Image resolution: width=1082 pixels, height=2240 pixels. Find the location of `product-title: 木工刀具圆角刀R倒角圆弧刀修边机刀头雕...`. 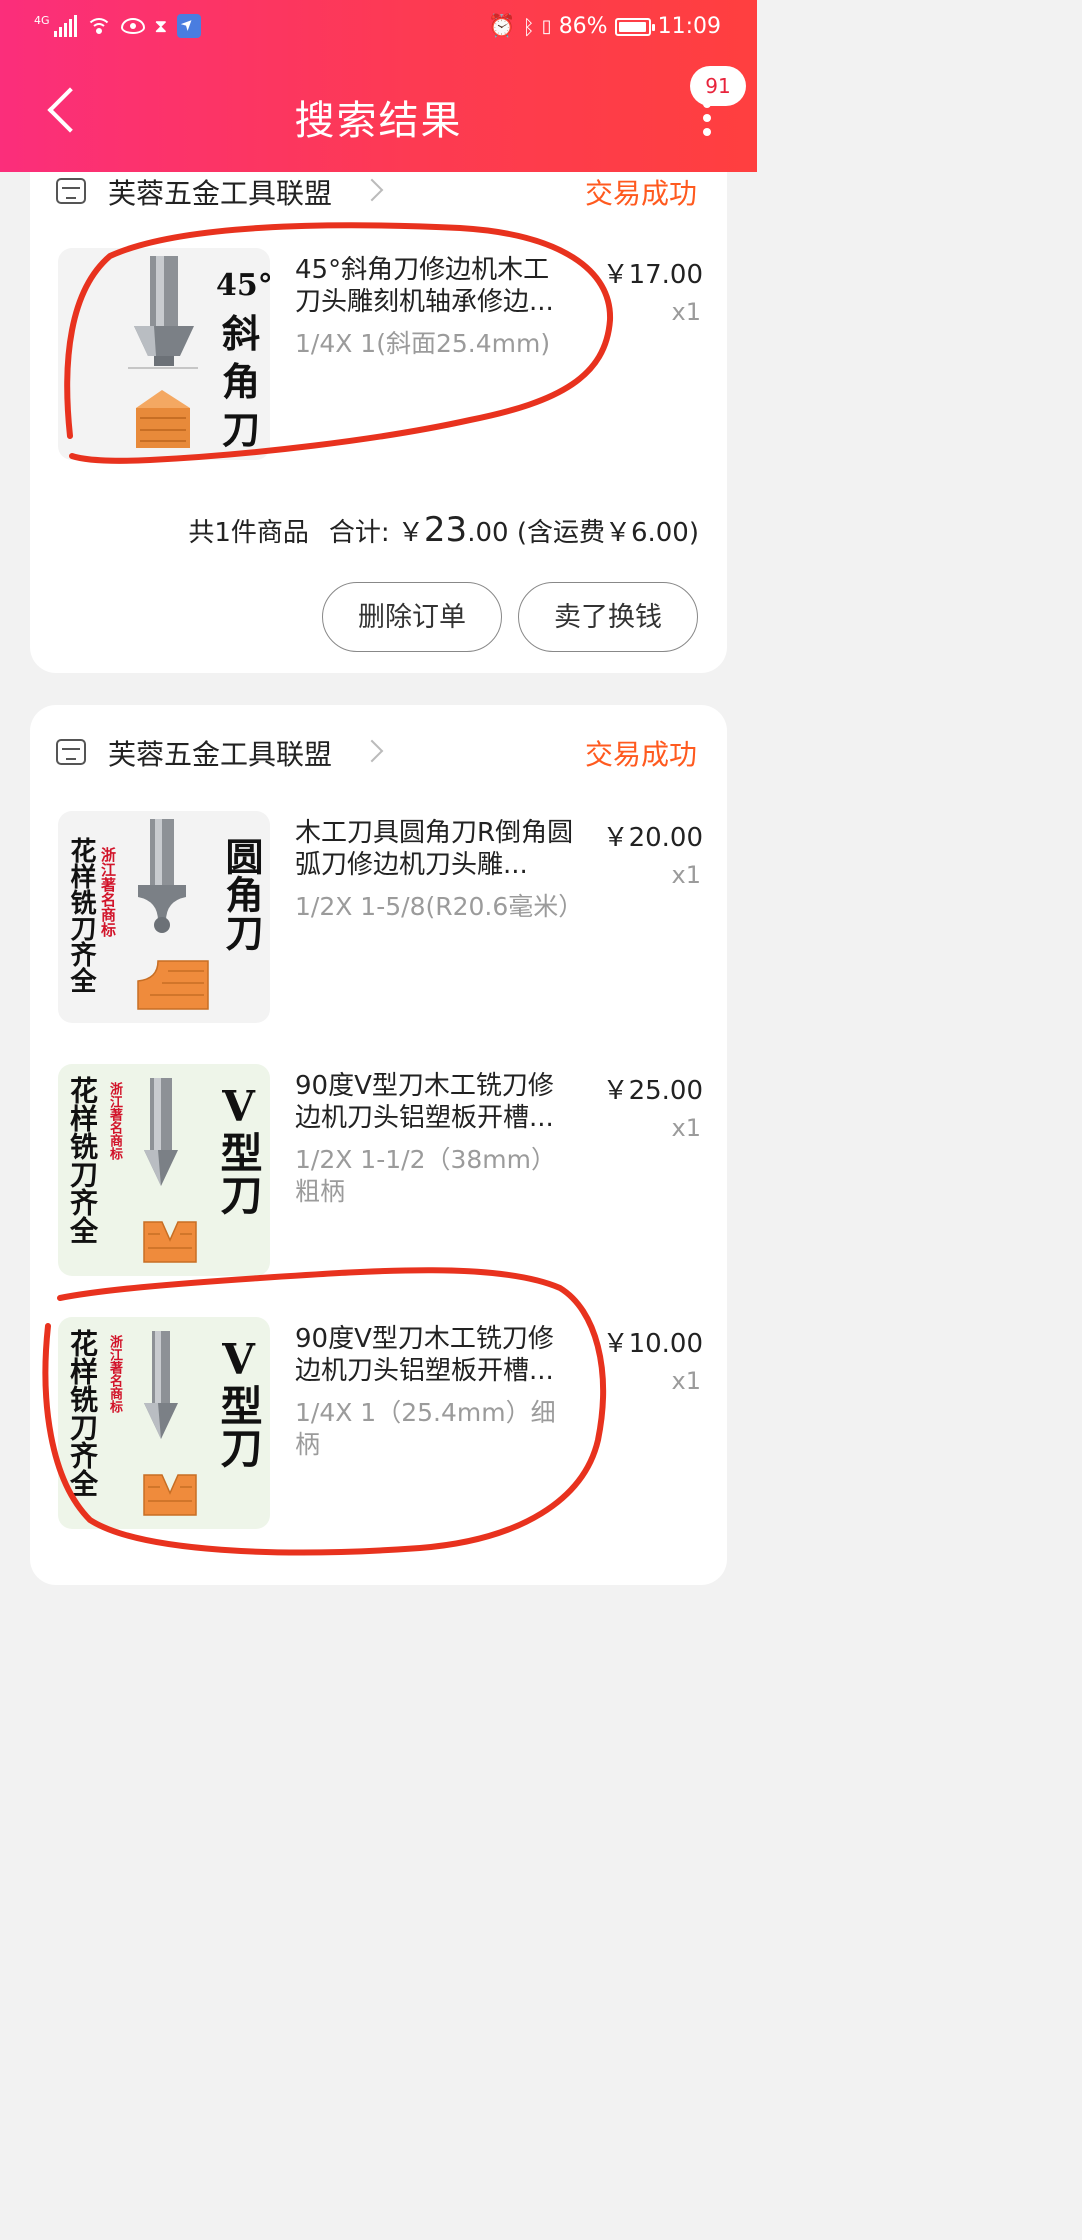

product-title: 木工刀具圆角刀R倒角圆弧刀修边机刀头雕... is located at coordinates (435, 849).